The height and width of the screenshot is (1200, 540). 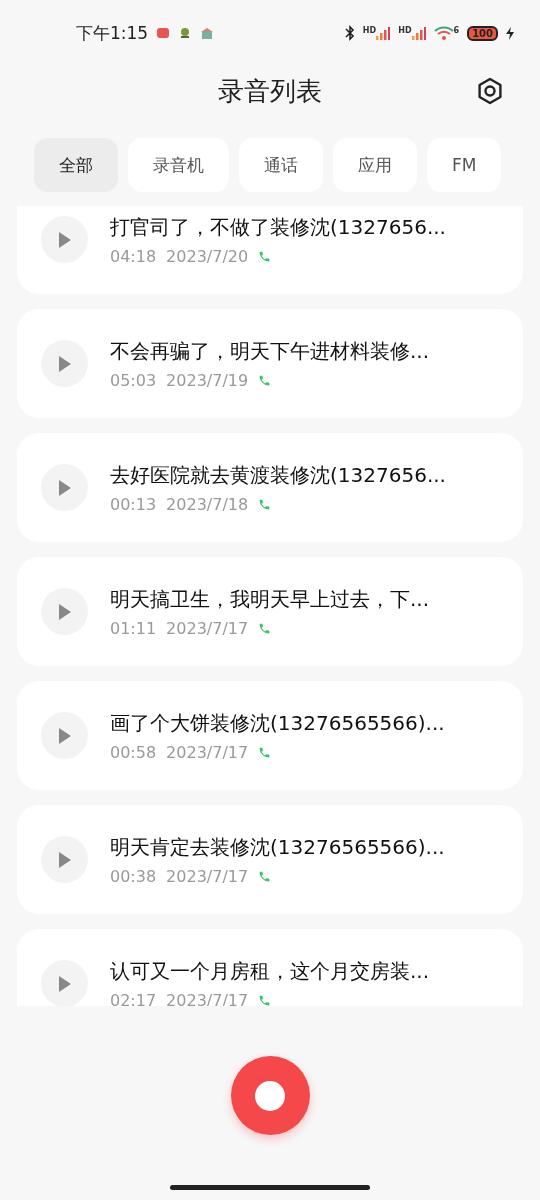 I want to click on recording-card: 画了个大饼装修沈(13276565566)... 00:58 2023/7/17, so click(x=270, y=735).